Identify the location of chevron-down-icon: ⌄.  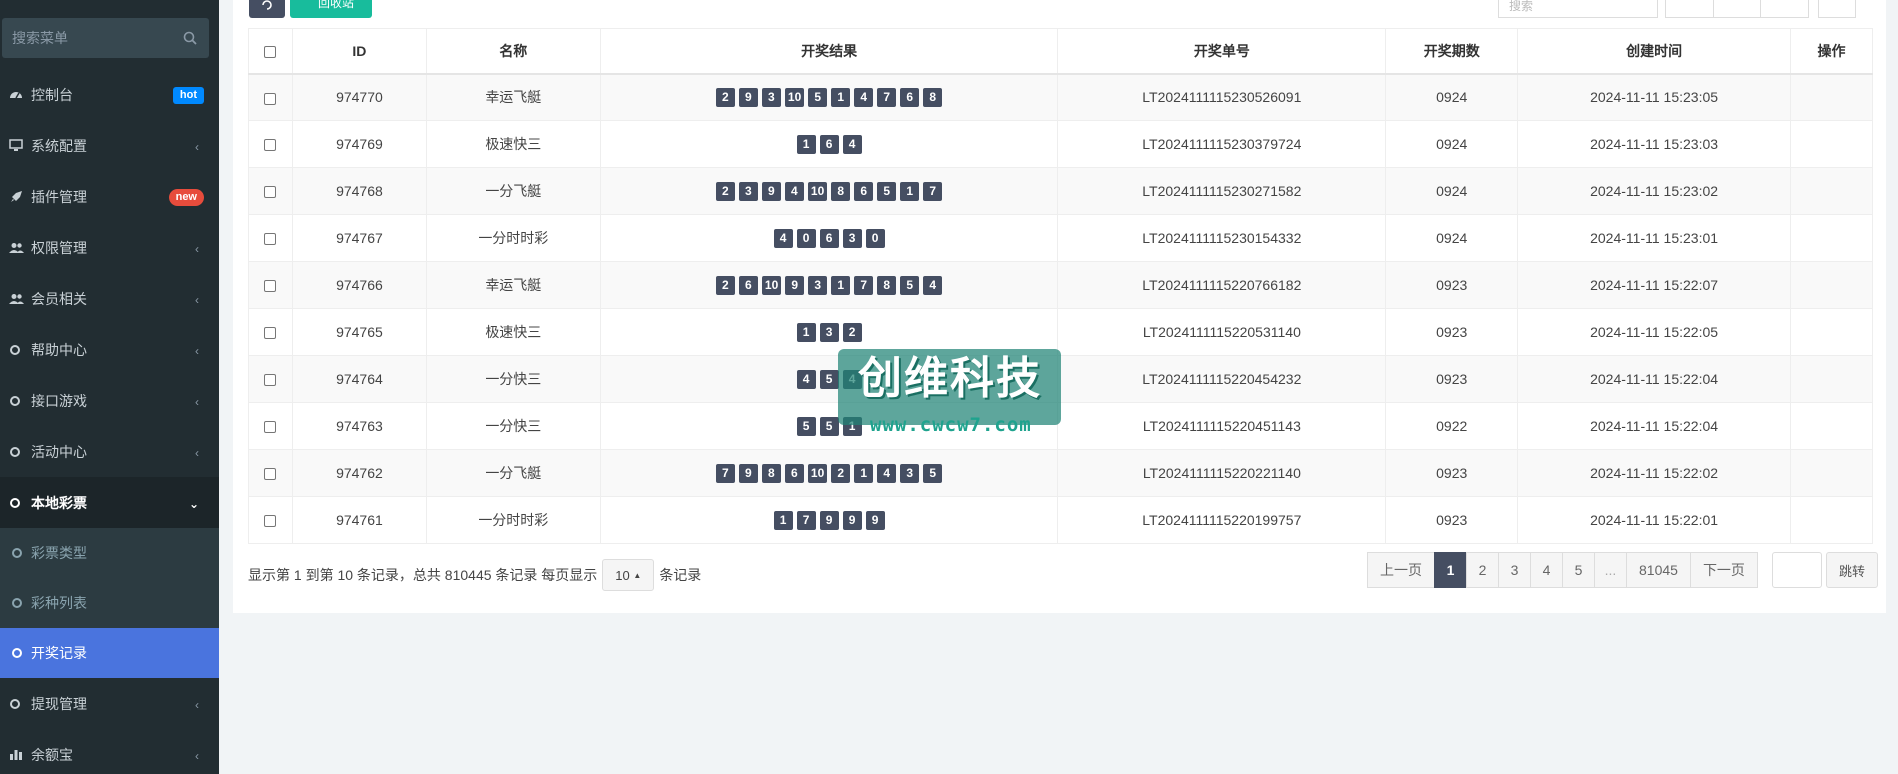
(193, 504).